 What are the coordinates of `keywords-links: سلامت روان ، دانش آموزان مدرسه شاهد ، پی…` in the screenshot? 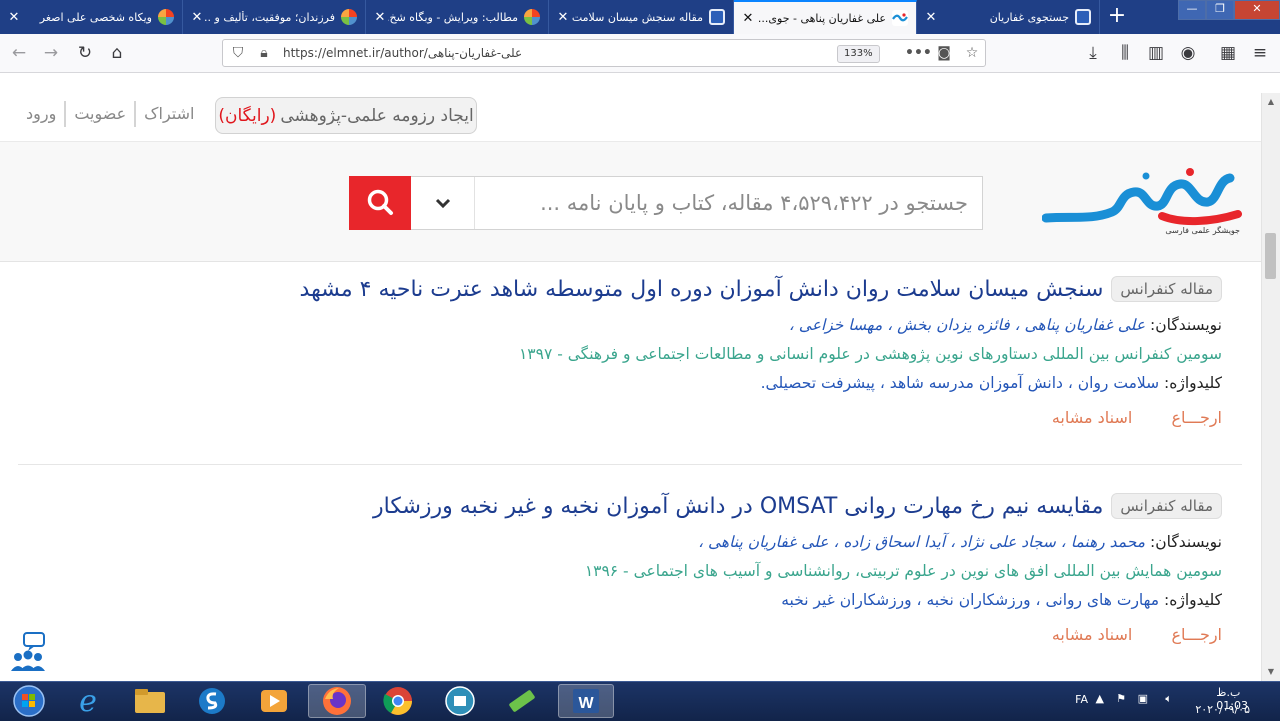 It's located at (960, 383).